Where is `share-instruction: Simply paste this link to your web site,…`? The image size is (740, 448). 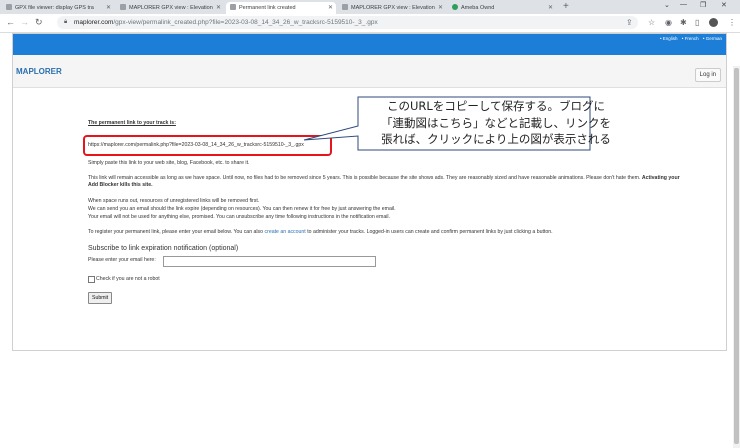
share-instruction: Simply paste this link to your web site,… is located at coordinates (169, 163).